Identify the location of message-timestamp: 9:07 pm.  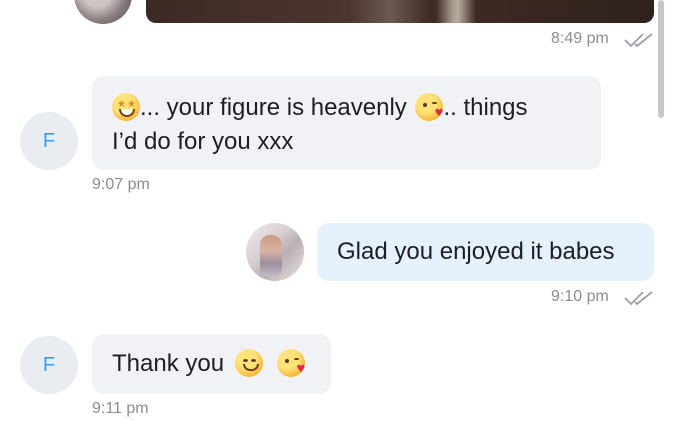
(121, 184).